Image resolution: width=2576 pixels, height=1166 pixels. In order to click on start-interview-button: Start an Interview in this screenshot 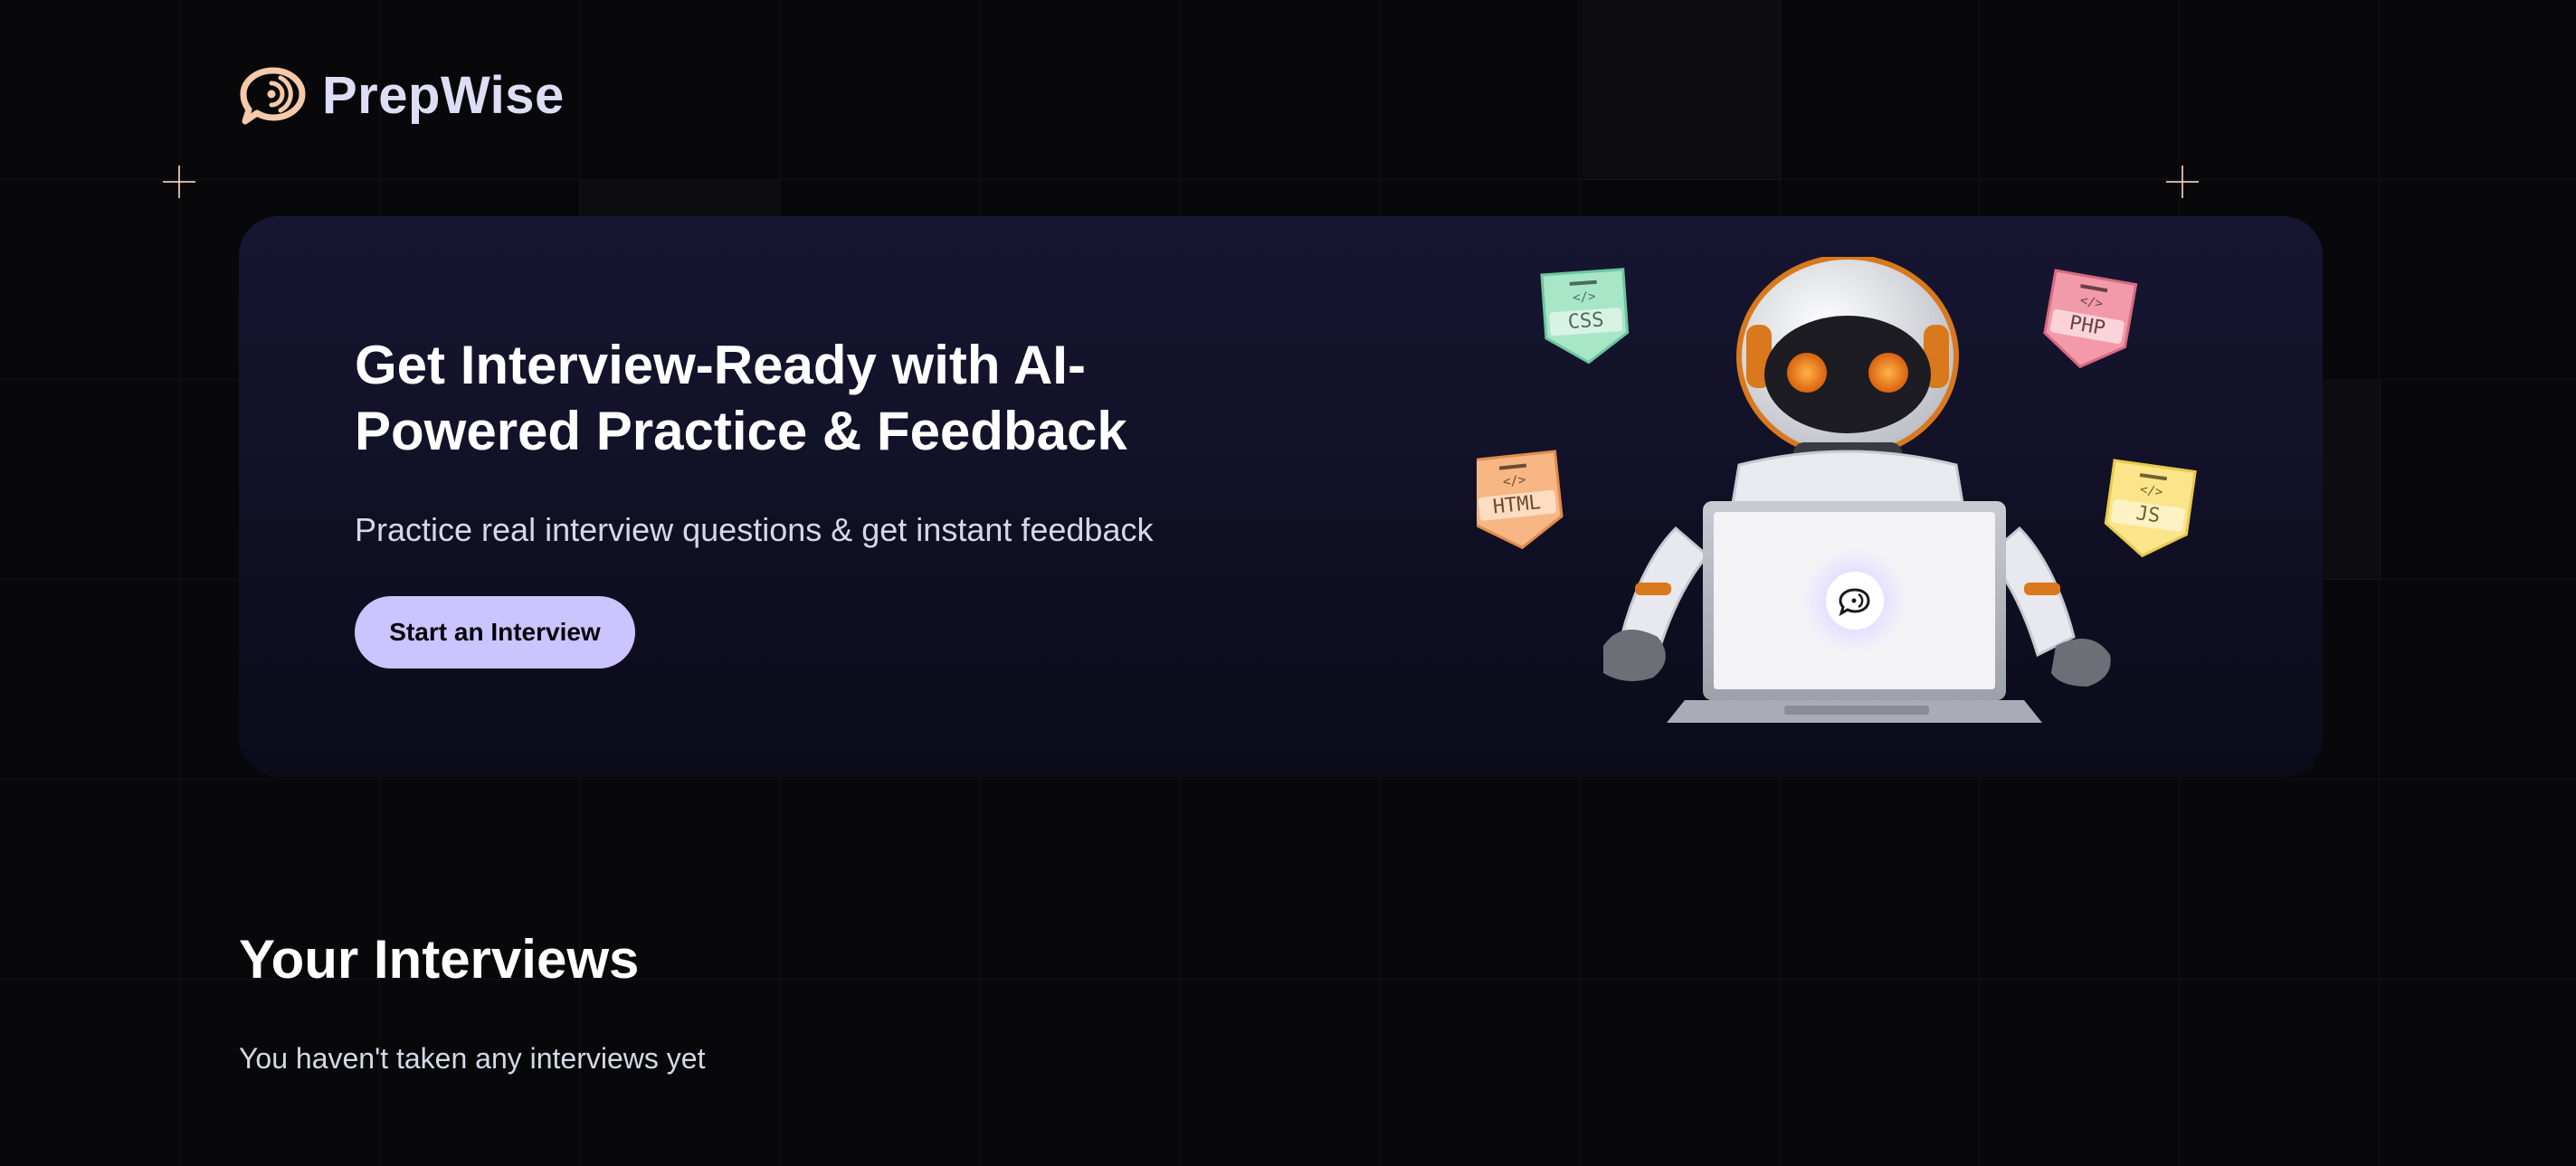, I will do `click(495, 632)`.